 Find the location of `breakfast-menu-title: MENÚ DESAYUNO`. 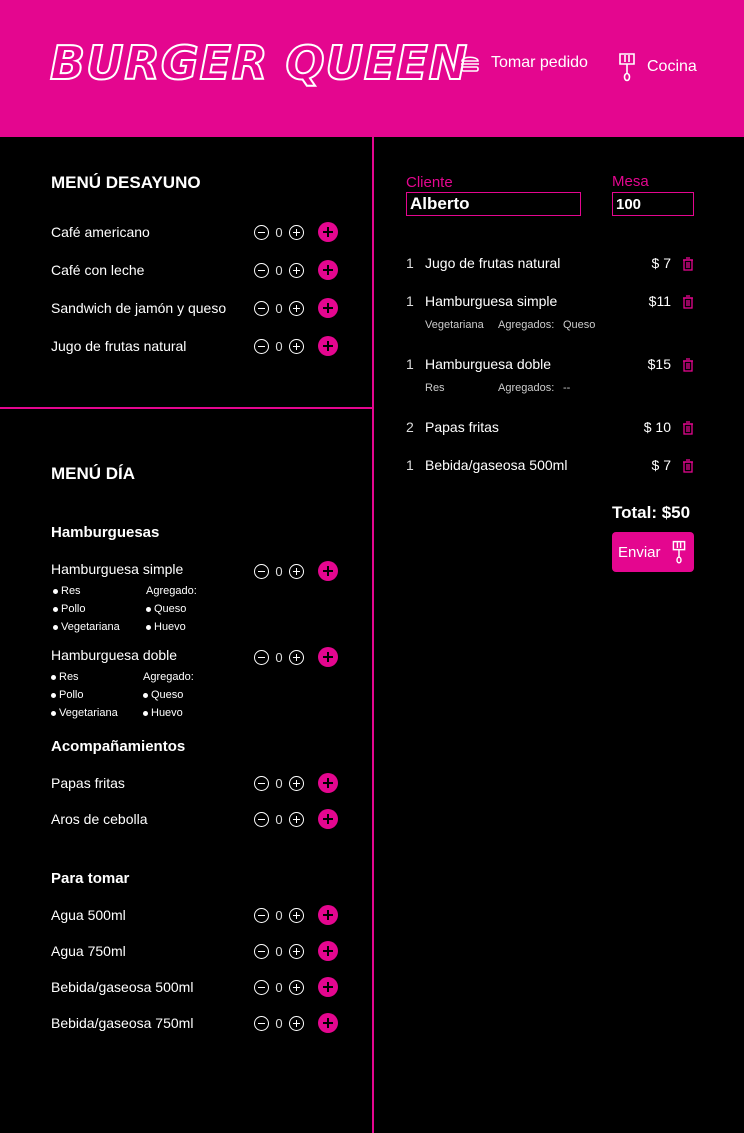

breakfast-menu-title: MENÚ DESAYUNO is located at coordinates (126, 182).